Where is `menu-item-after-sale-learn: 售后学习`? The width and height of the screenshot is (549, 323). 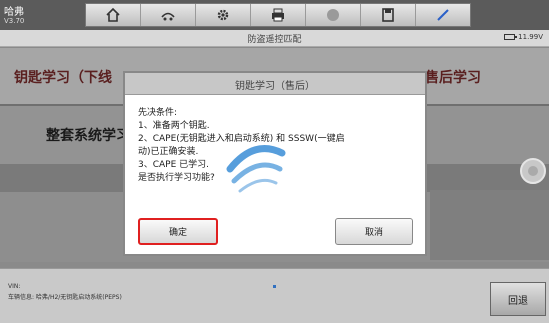
menu-item-after-sale-learn: 售后学习 is located at coordinates (453, 77).